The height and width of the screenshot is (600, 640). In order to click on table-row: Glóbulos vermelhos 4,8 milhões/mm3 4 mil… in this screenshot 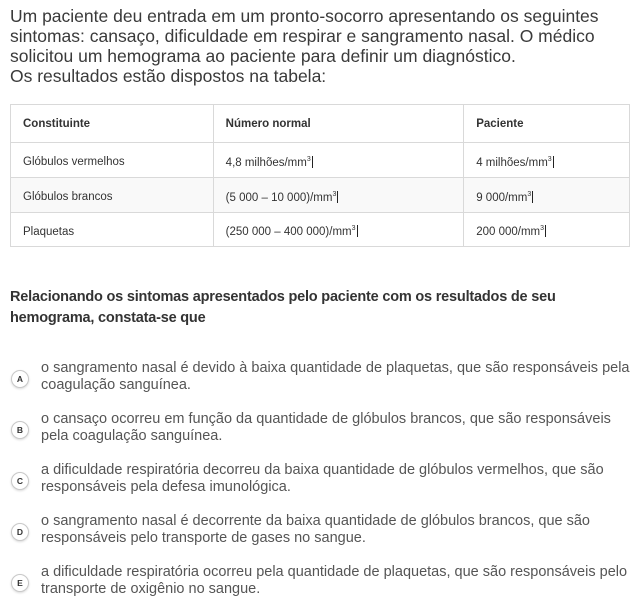, I will do `click(320, 160)`.